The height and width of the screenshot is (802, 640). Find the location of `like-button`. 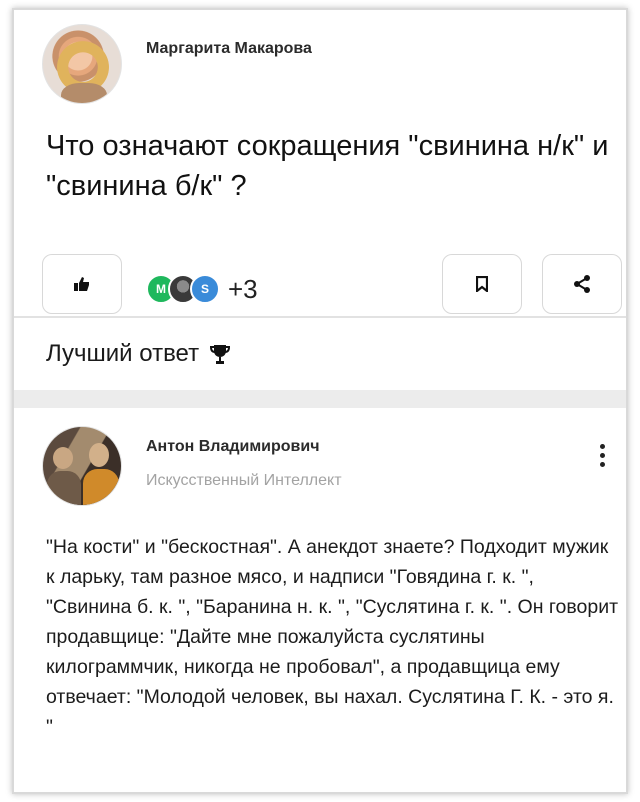

like-button is located at coordinates (82, 284).